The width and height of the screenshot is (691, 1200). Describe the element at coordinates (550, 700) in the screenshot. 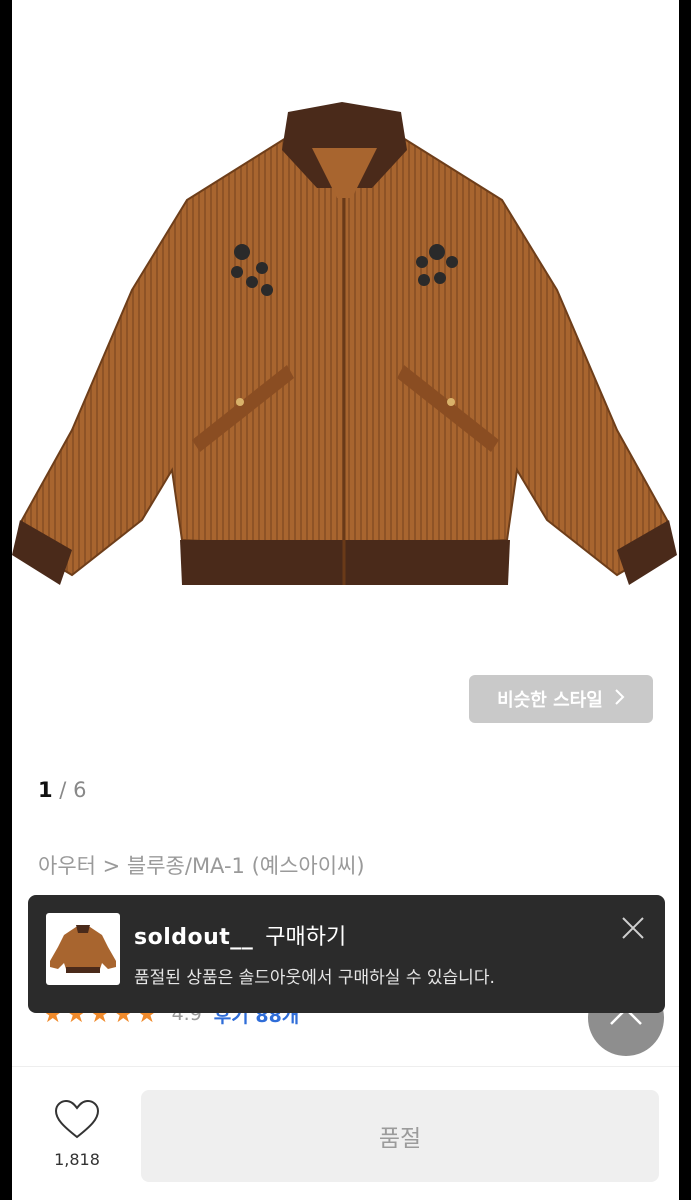

I see `similar-style-label: 비슷한 스타일` at that location.